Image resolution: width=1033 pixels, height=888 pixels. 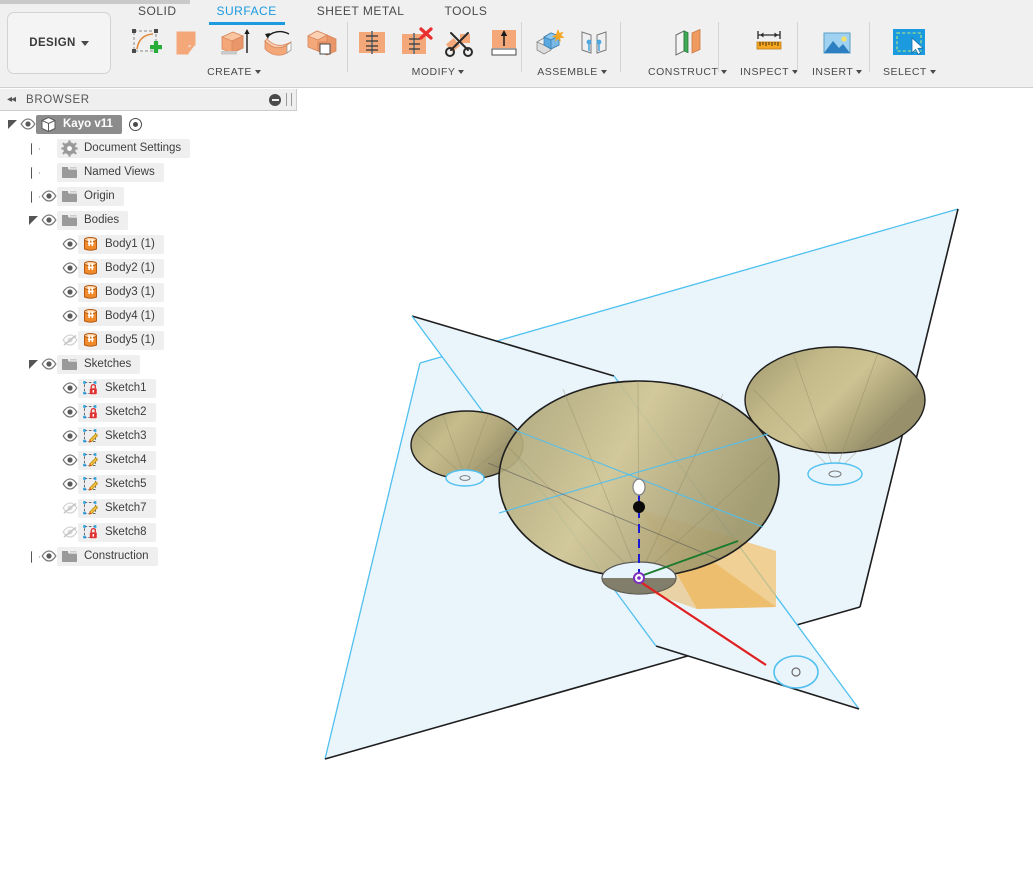 I want to click on tree-node-named-views: Named Views, so click(x=148, y=172).